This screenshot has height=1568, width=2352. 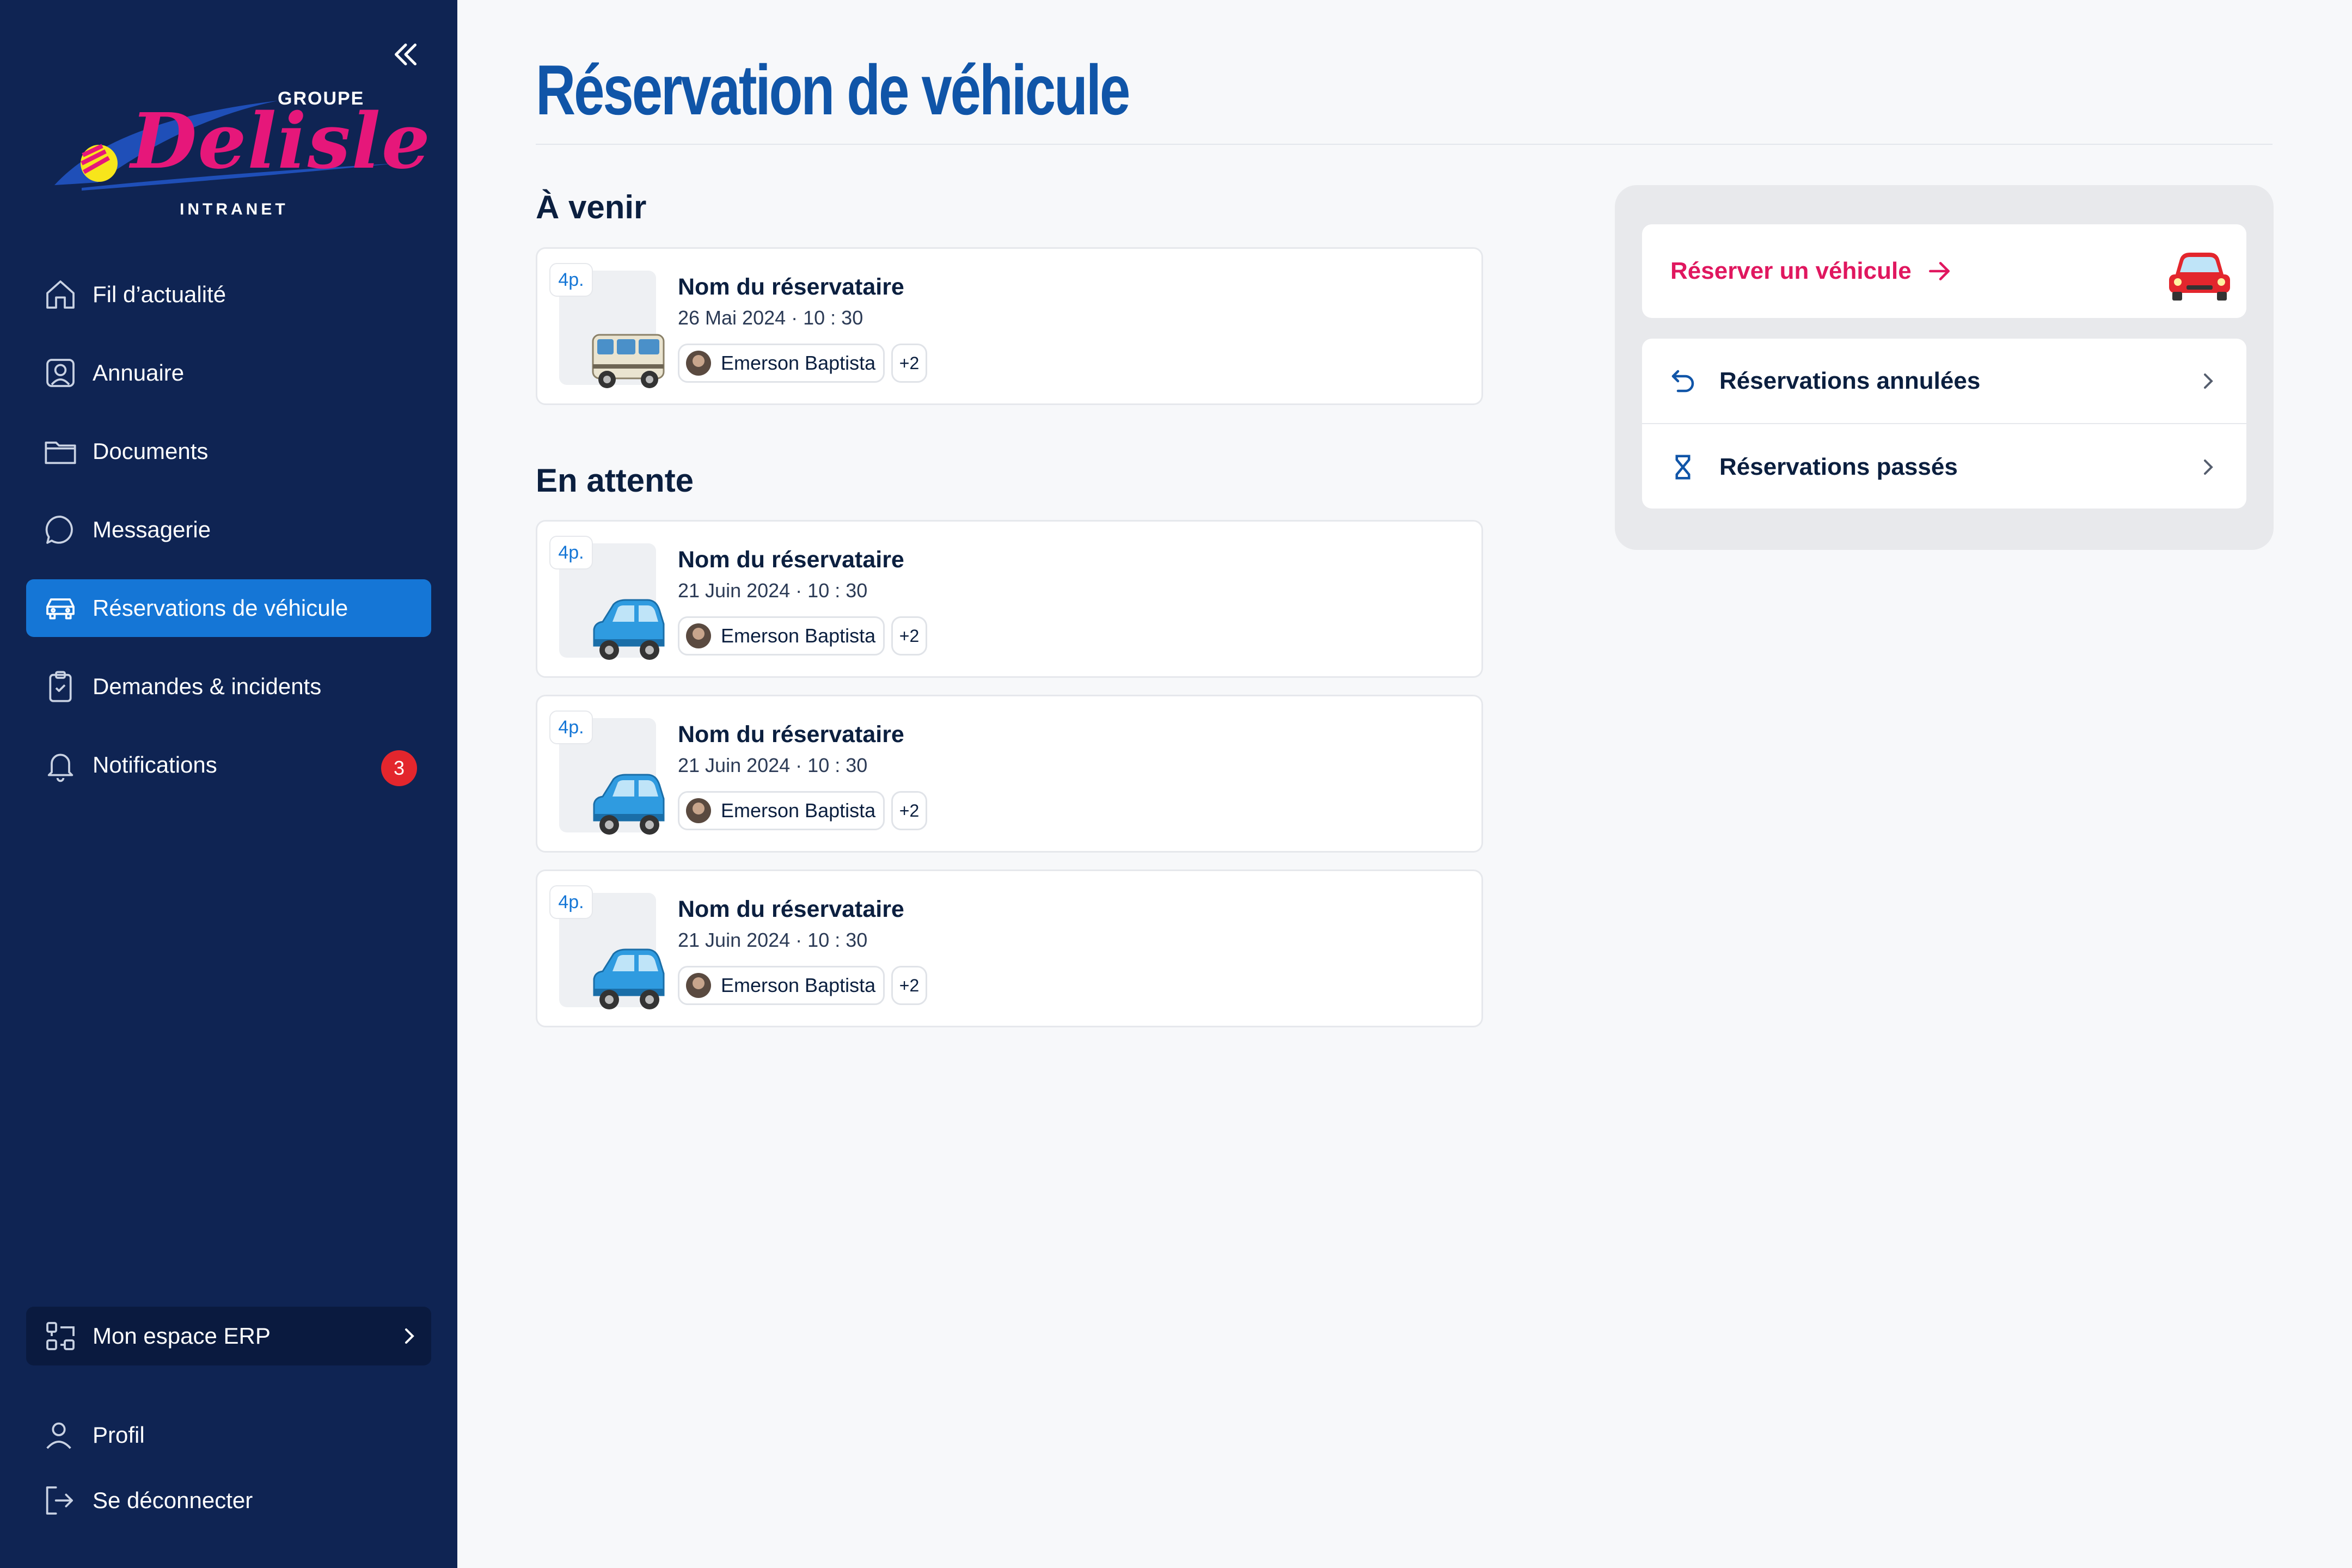 What do you see at coordinates (220, 608) in the screenshot?
I see `nav-item-label: Réservations de véhicule` at bounding box center [220, 608].